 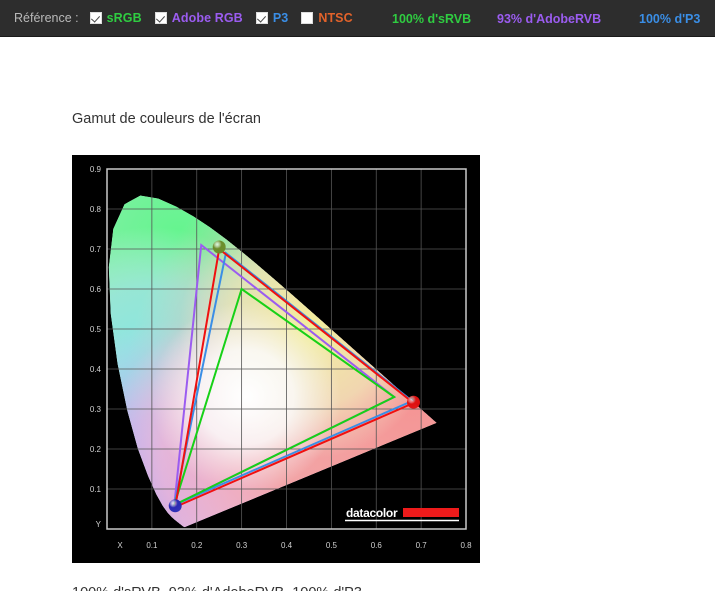 I want to click on y-axis-label: Y, so click(x=99, y=524).